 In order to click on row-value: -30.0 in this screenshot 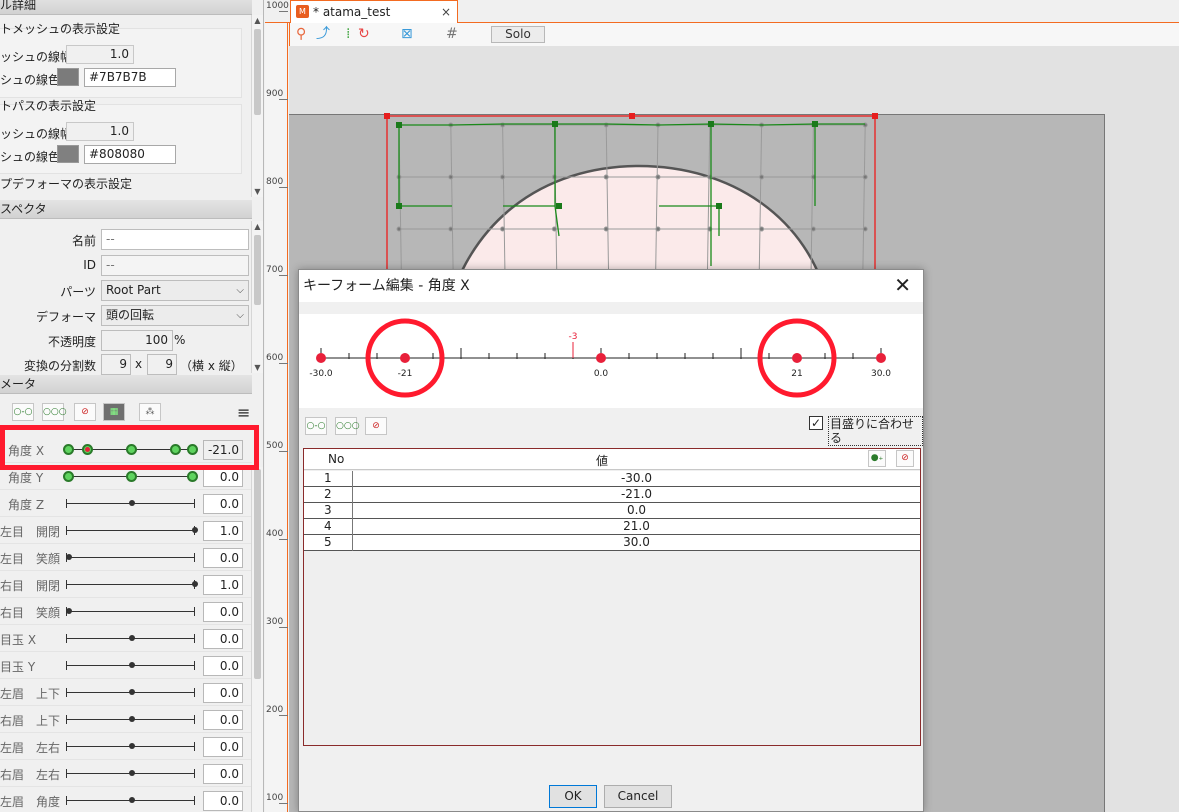, I will do `click(636, 479)`.